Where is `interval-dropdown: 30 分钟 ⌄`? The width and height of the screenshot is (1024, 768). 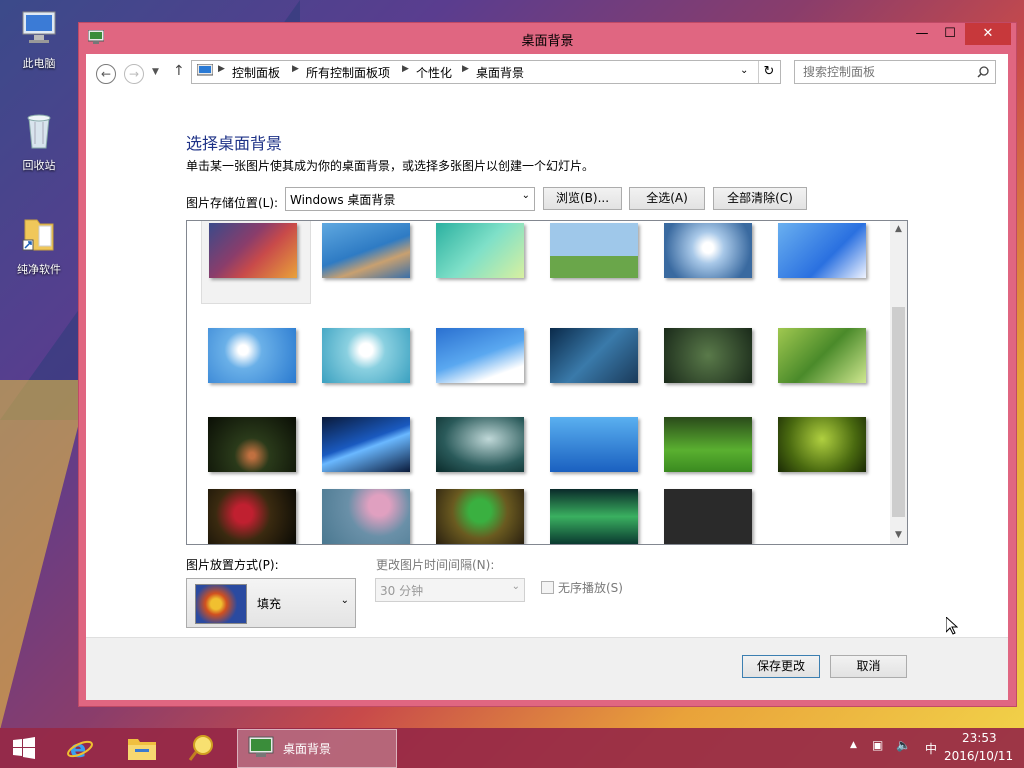
interval-dropdown: 30 分钟 ⌄ is located at coordinates (450, 590).